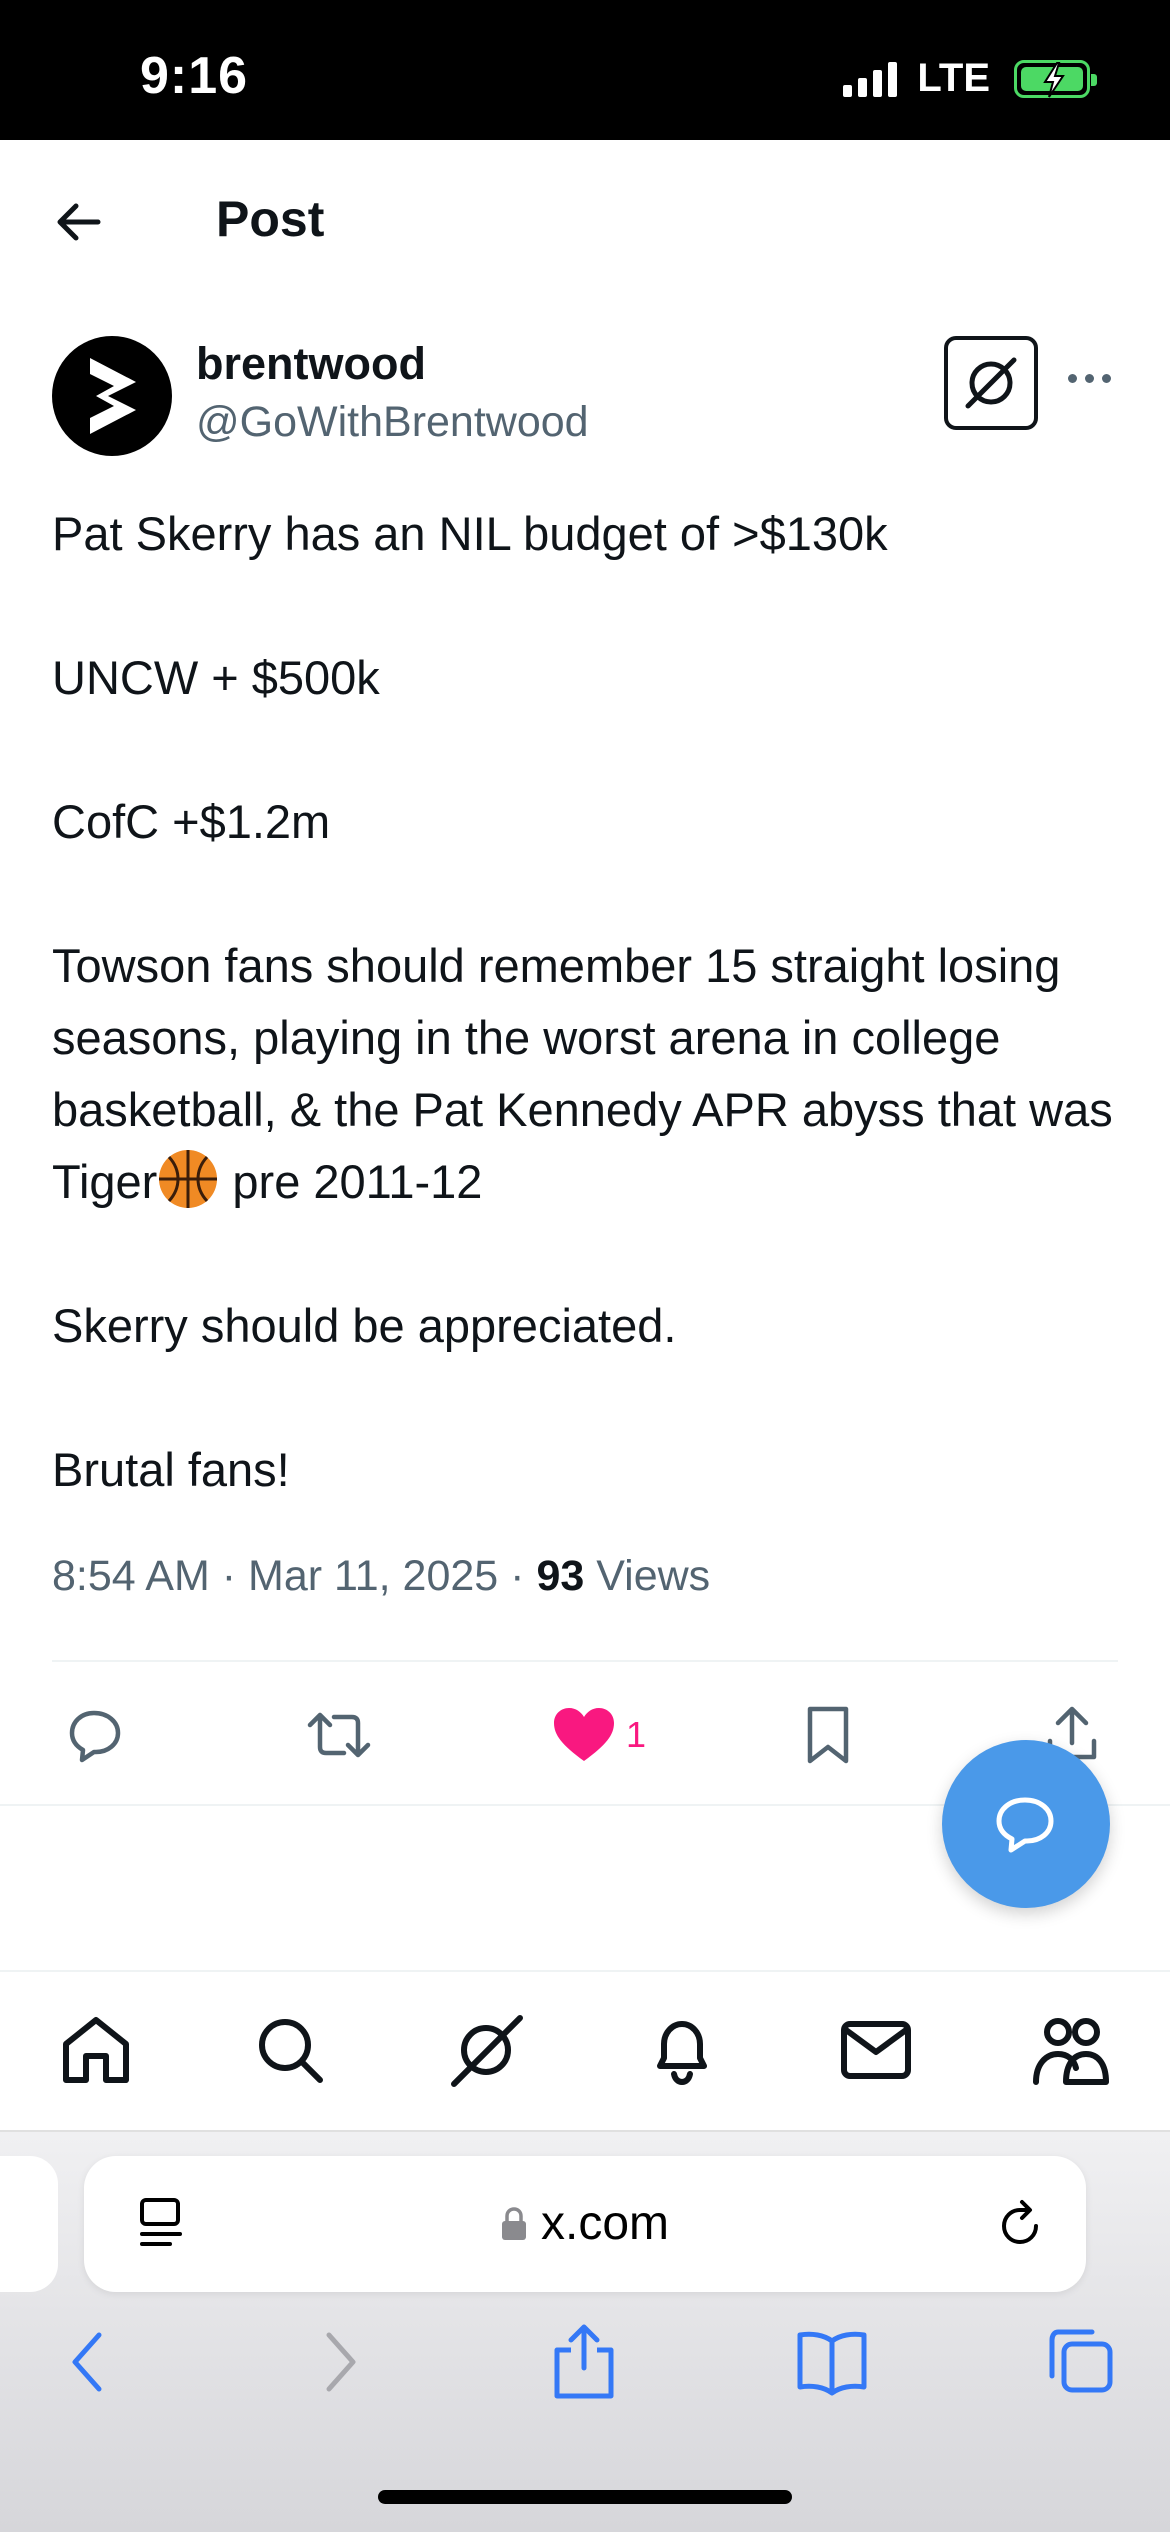 The image size is (1170, 2532). I want to click on page-title: Post, so click(270, 219).